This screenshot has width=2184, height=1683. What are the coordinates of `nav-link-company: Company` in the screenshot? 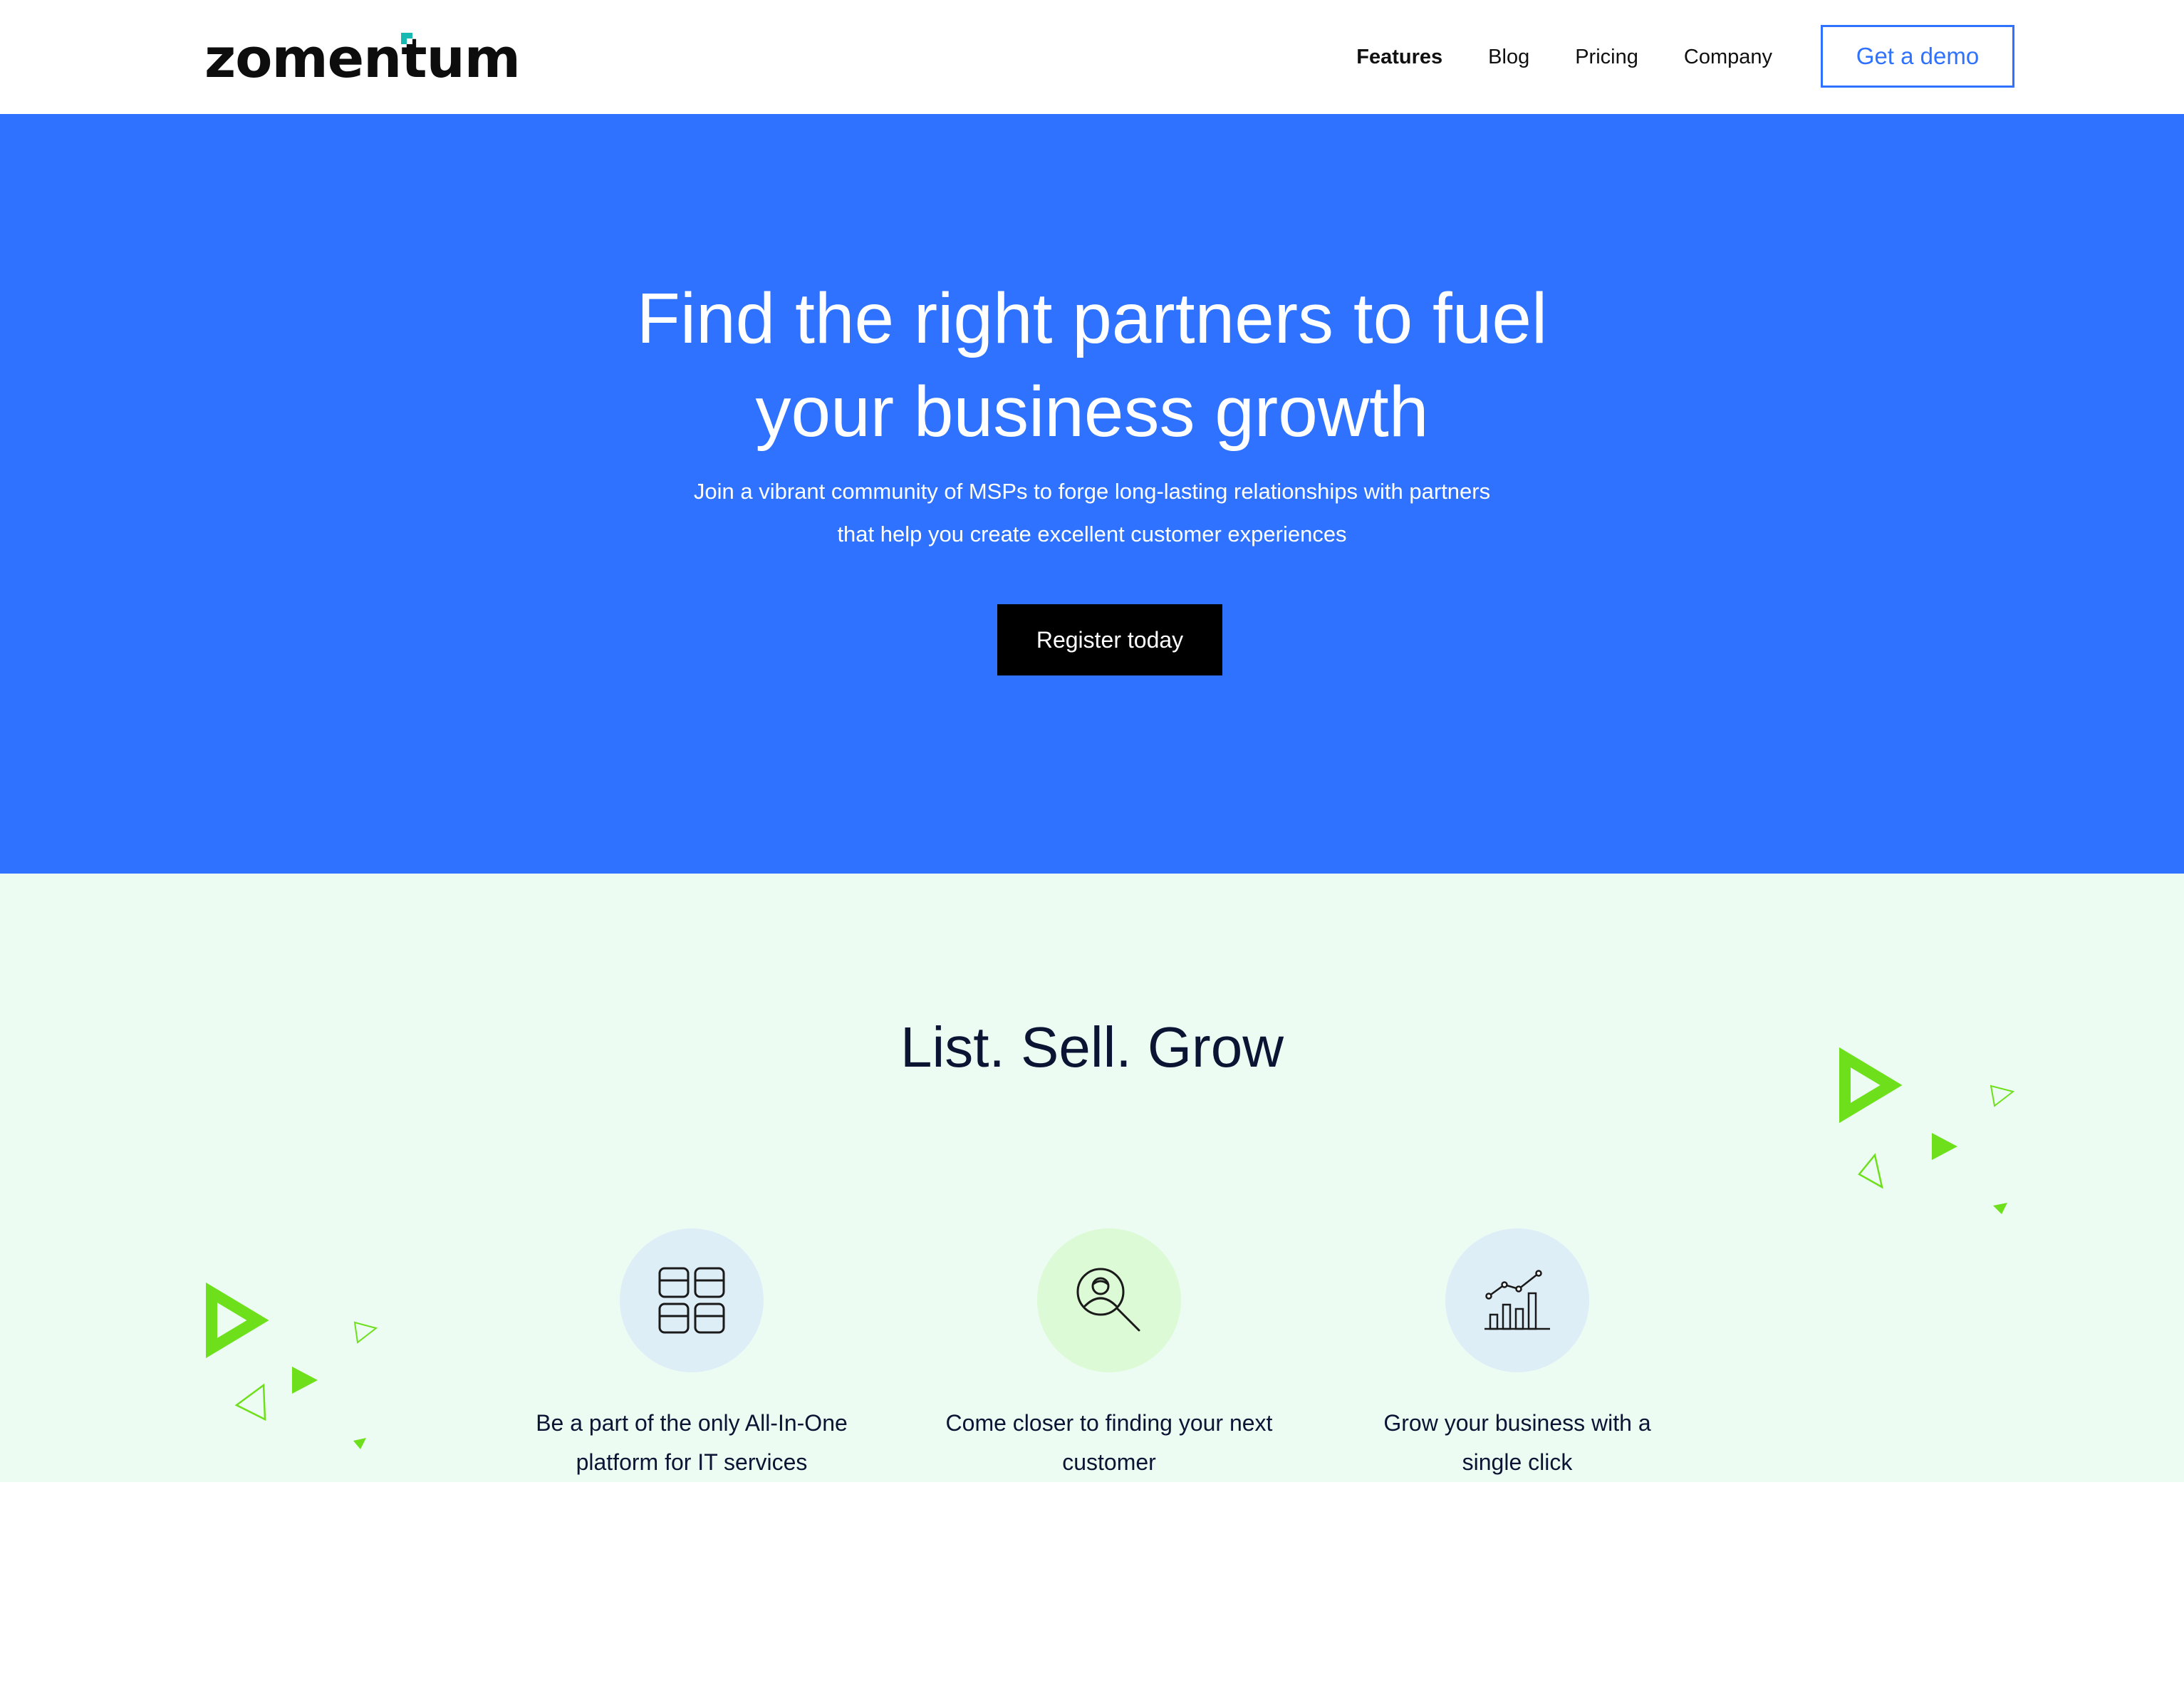 It's located at (1728, 57).